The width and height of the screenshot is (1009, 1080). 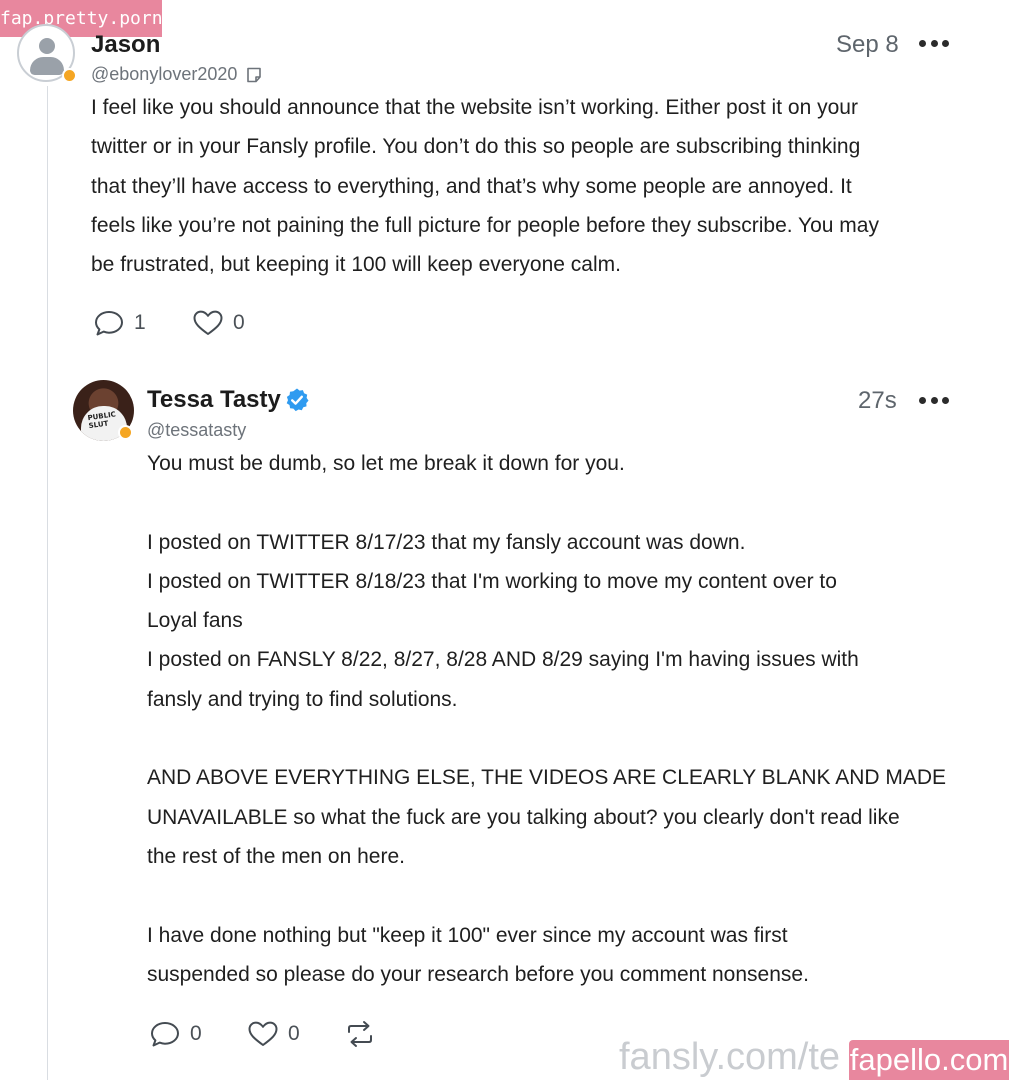 I want to click on tessa-reply-action: 0, so click(x=175, y=1034).